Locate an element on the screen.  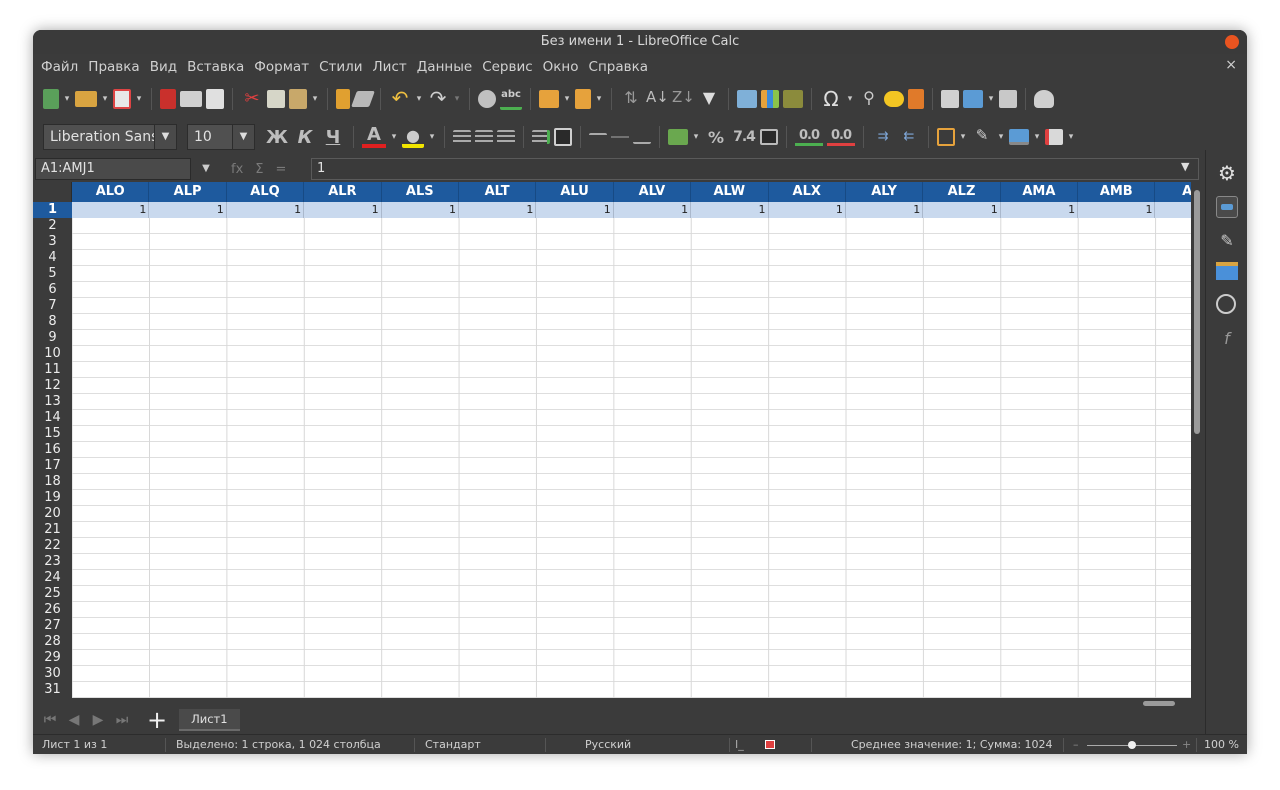
formula-input: 1 is located at coordinates (755, 169).